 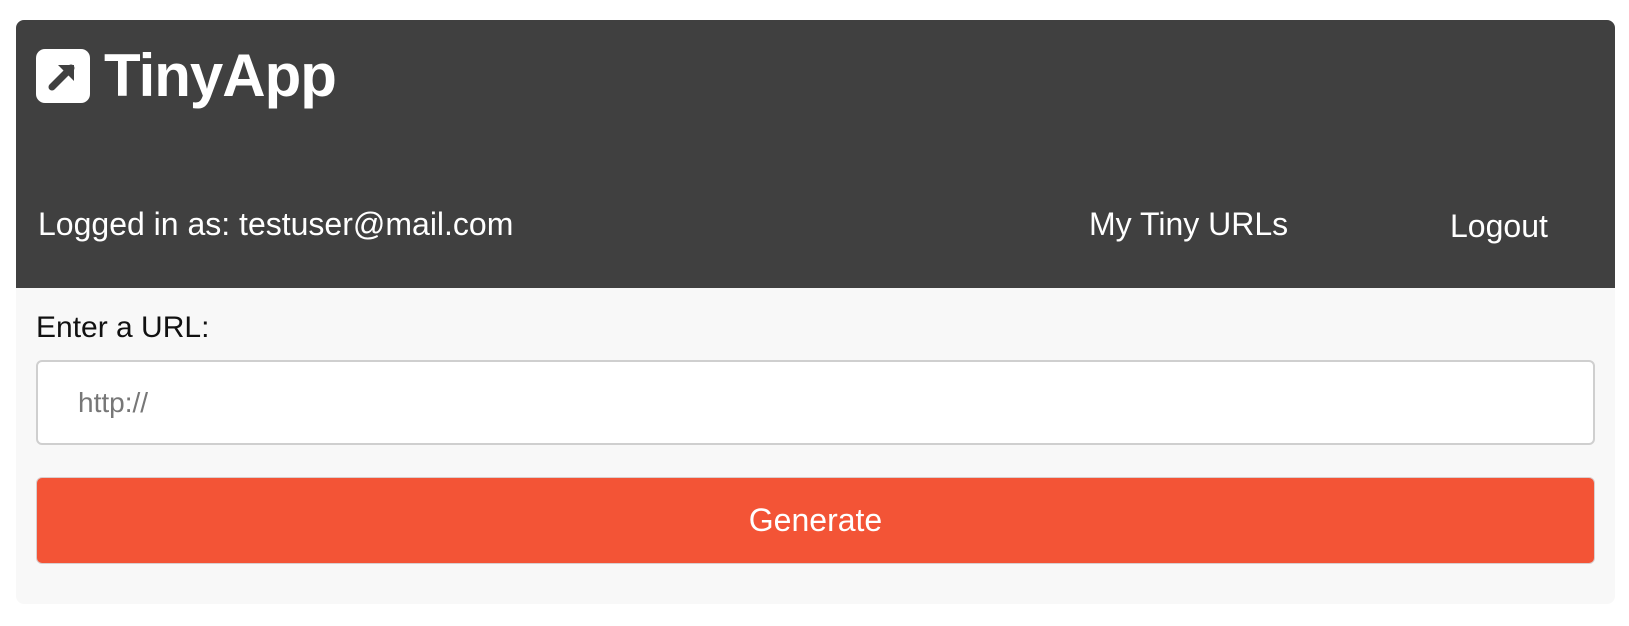 I want to click on logout-link: Logout, so click(x=1499, y=226).